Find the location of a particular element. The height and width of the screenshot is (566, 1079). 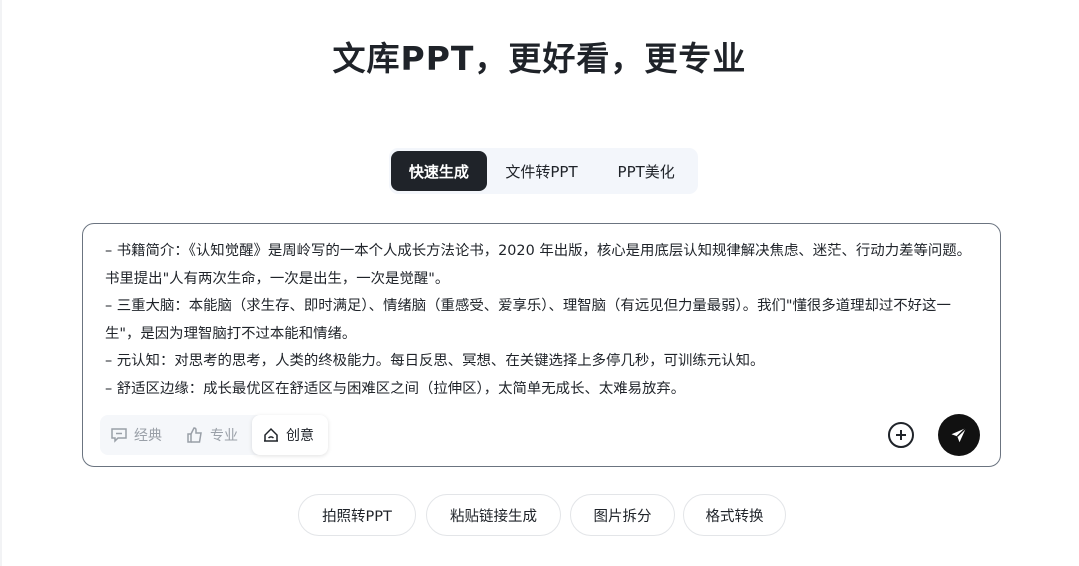

send-button is located at coordinates (959, 435).